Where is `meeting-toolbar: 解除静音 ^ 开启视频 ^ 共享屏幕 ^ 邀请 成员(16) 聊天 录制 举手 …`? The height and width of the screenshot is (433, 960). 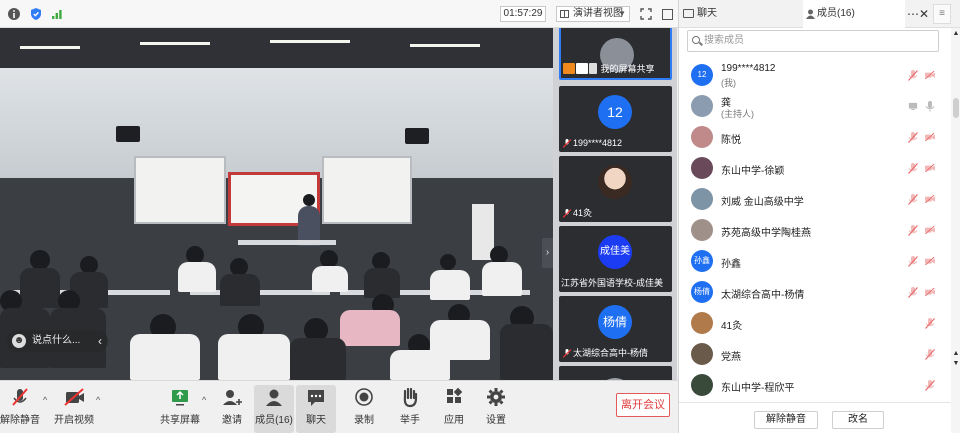
meeting-toolbar: 解除静音 ^ 开启视频 ^ 共享屏幕 ^ 邀请 成员(16) 聊天 录制 举手 … is located at coordinates (339, 406).